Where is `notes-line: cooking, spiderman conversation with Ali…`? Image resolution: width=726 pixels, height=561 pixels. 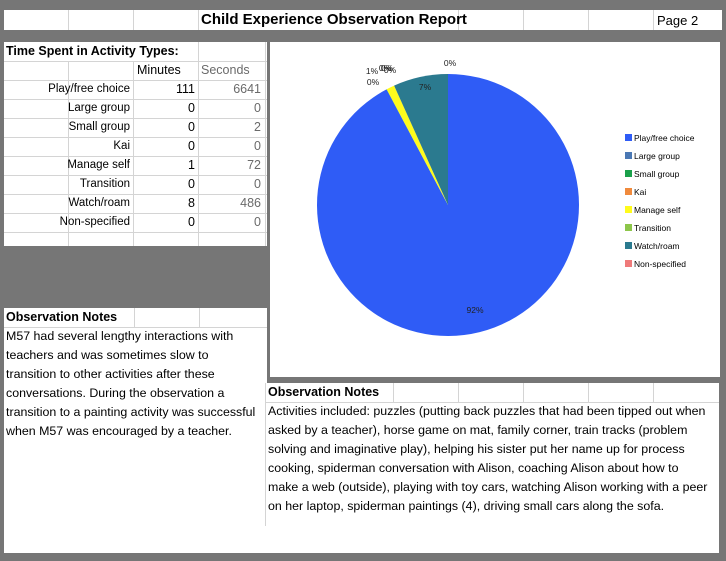
notes-line: cooking, spiderman conversation with Ali… is located at coordinates (473, 468).